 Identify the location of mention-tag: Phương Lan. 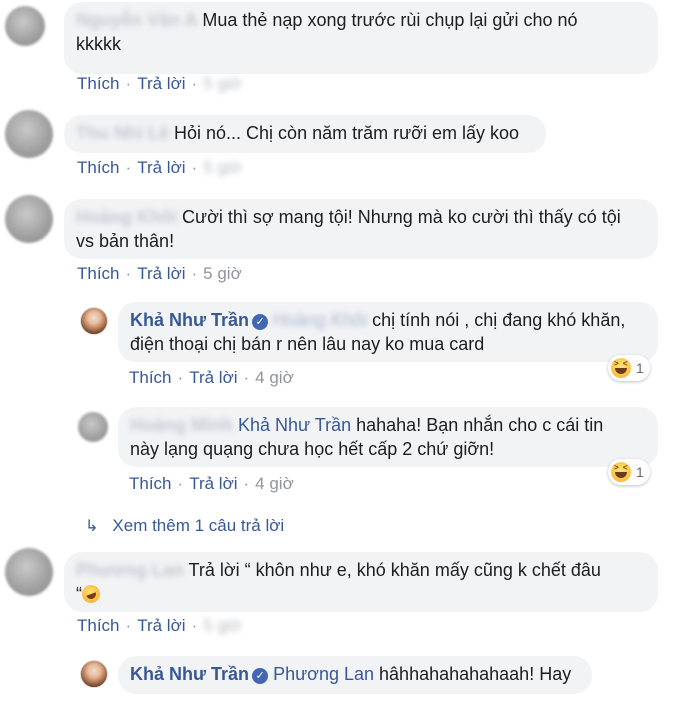
(323, 674).